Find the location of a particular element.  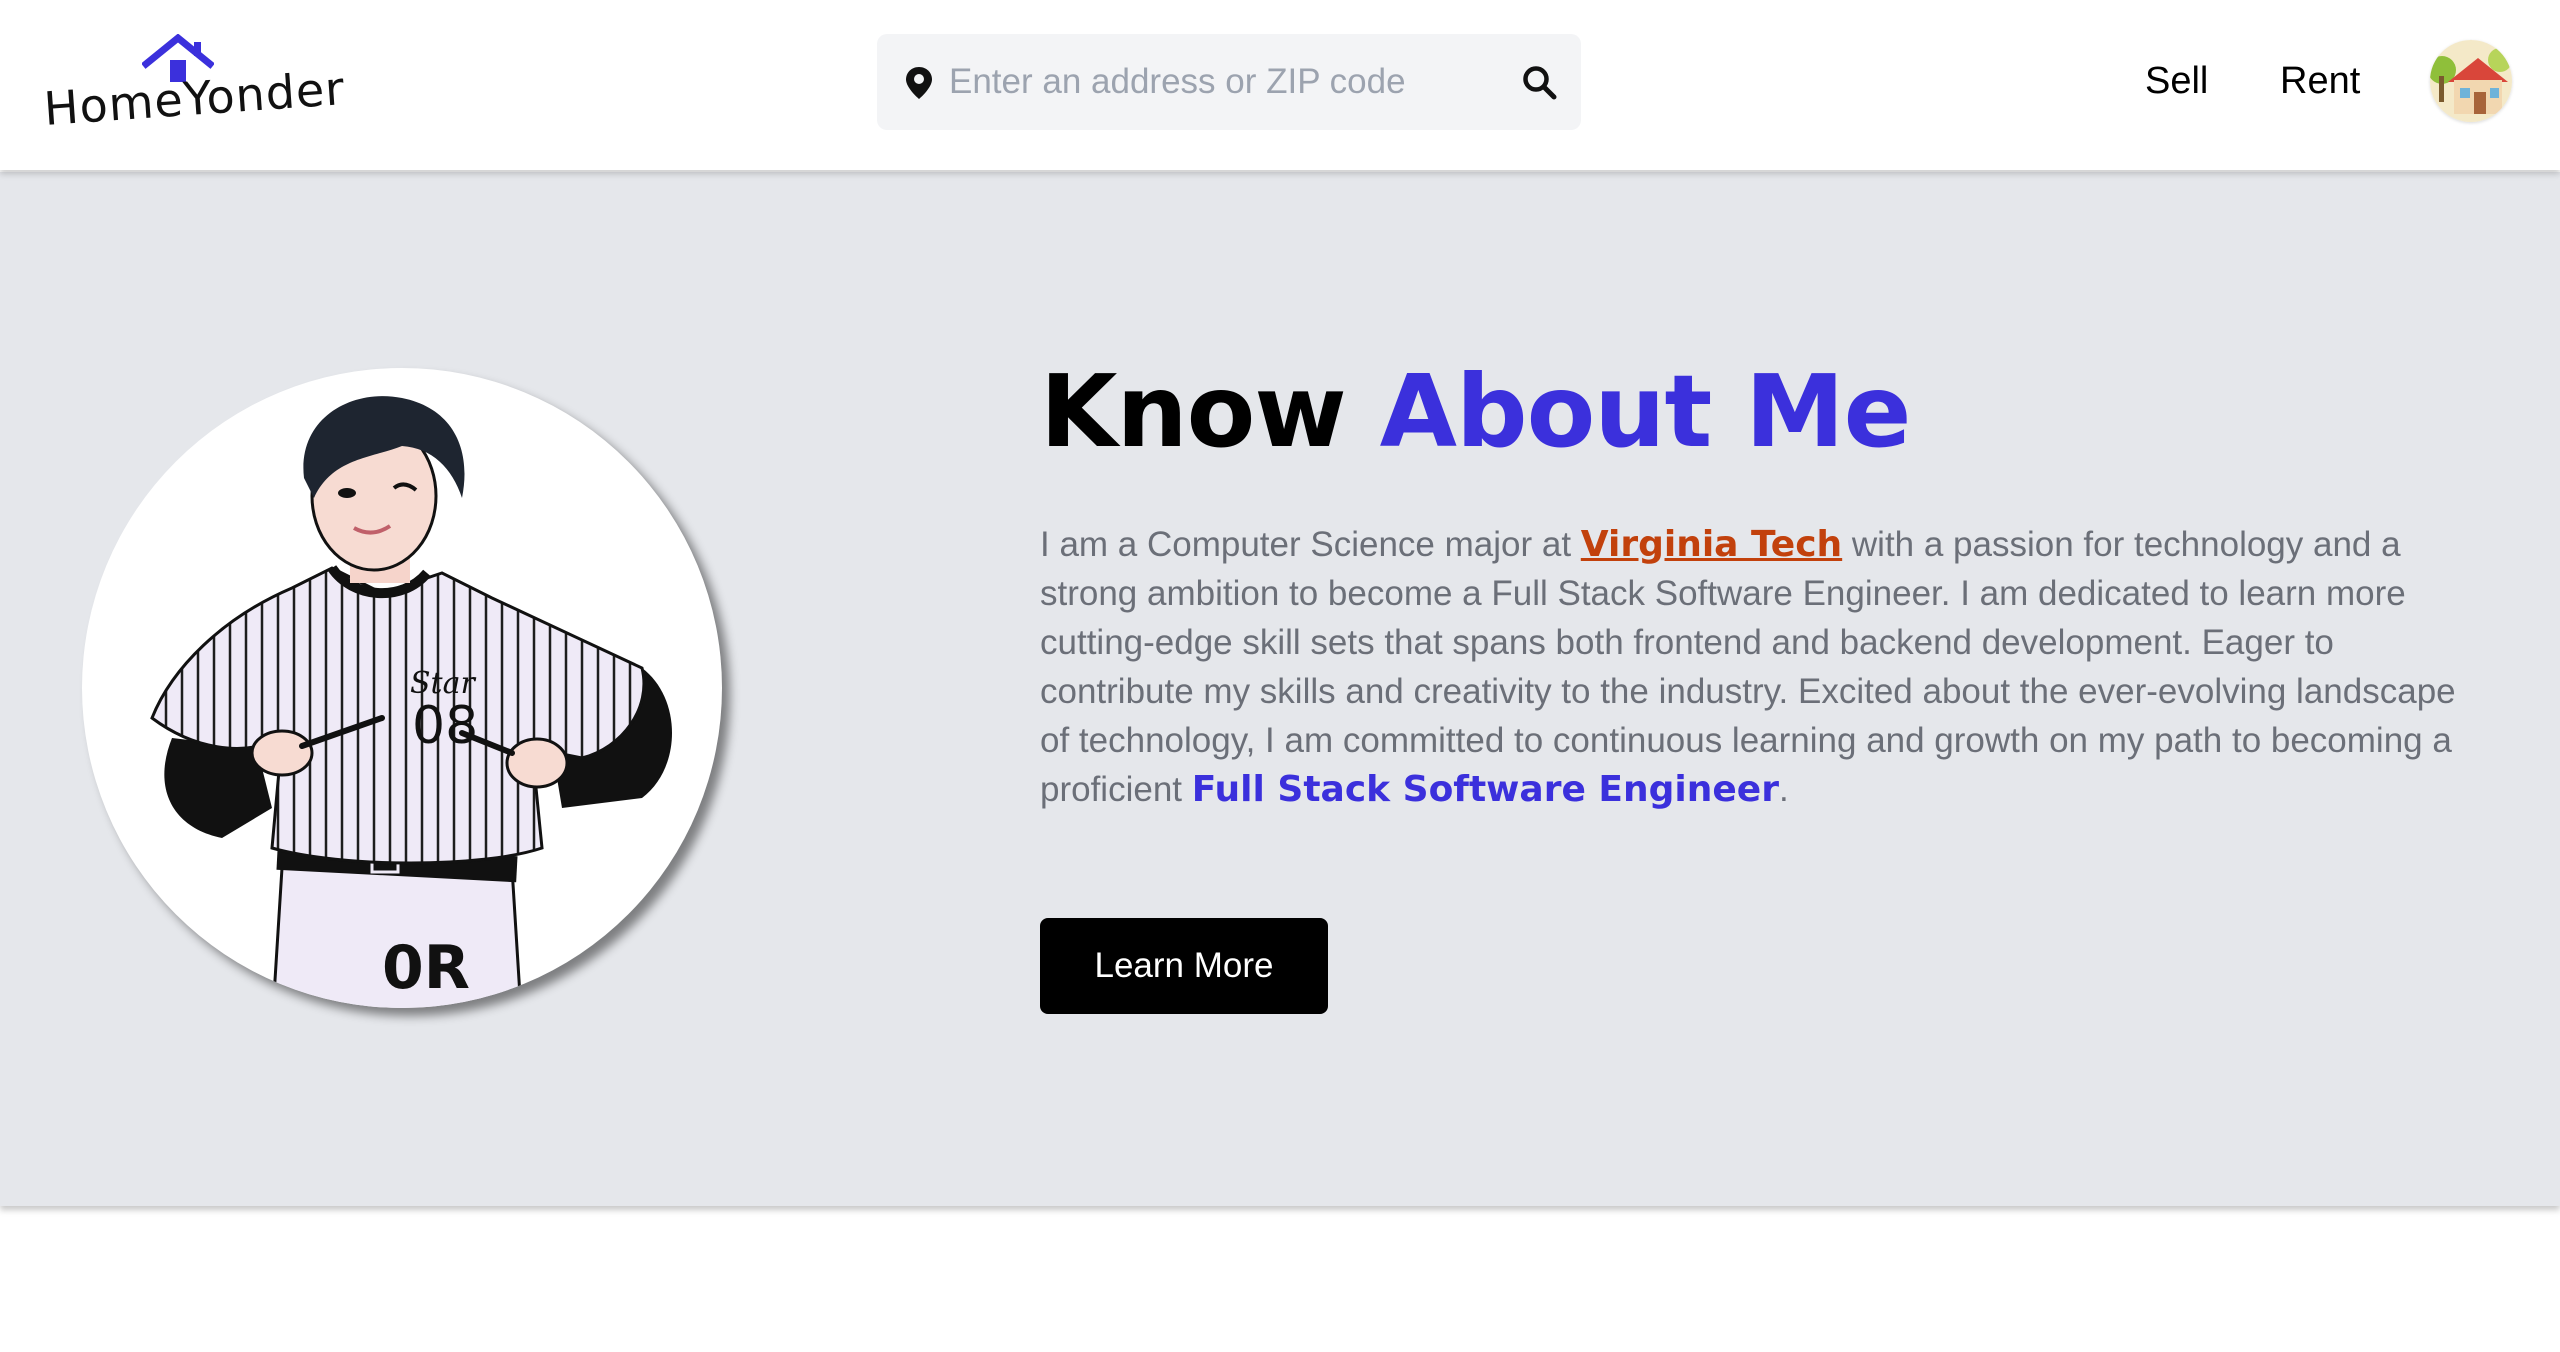

svg-text: 0R is located at coordinates (426, 968).